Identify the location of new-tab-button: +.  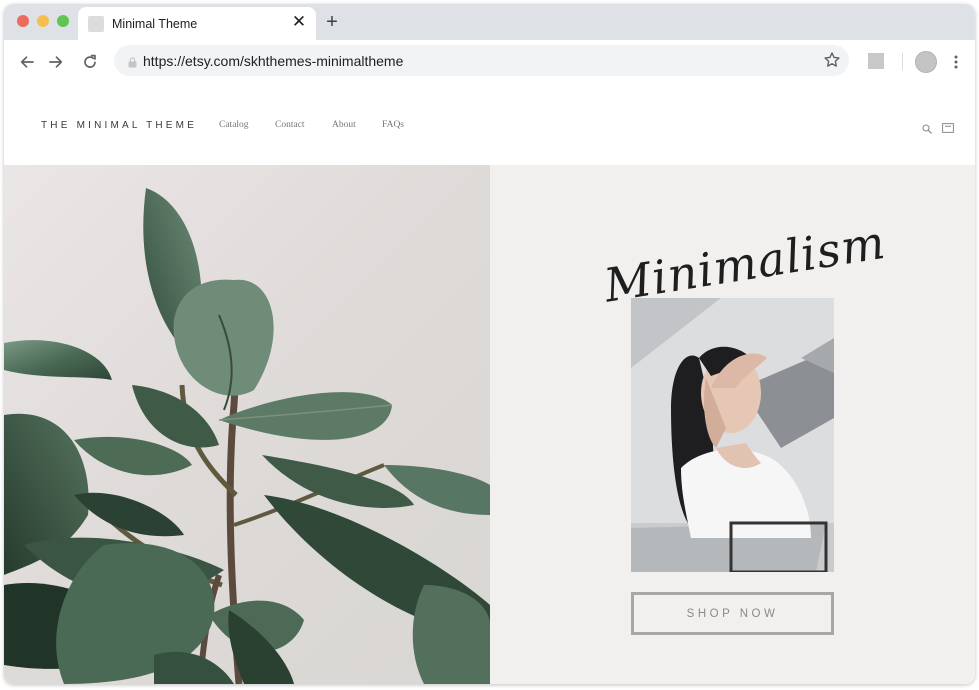
(332, 22).